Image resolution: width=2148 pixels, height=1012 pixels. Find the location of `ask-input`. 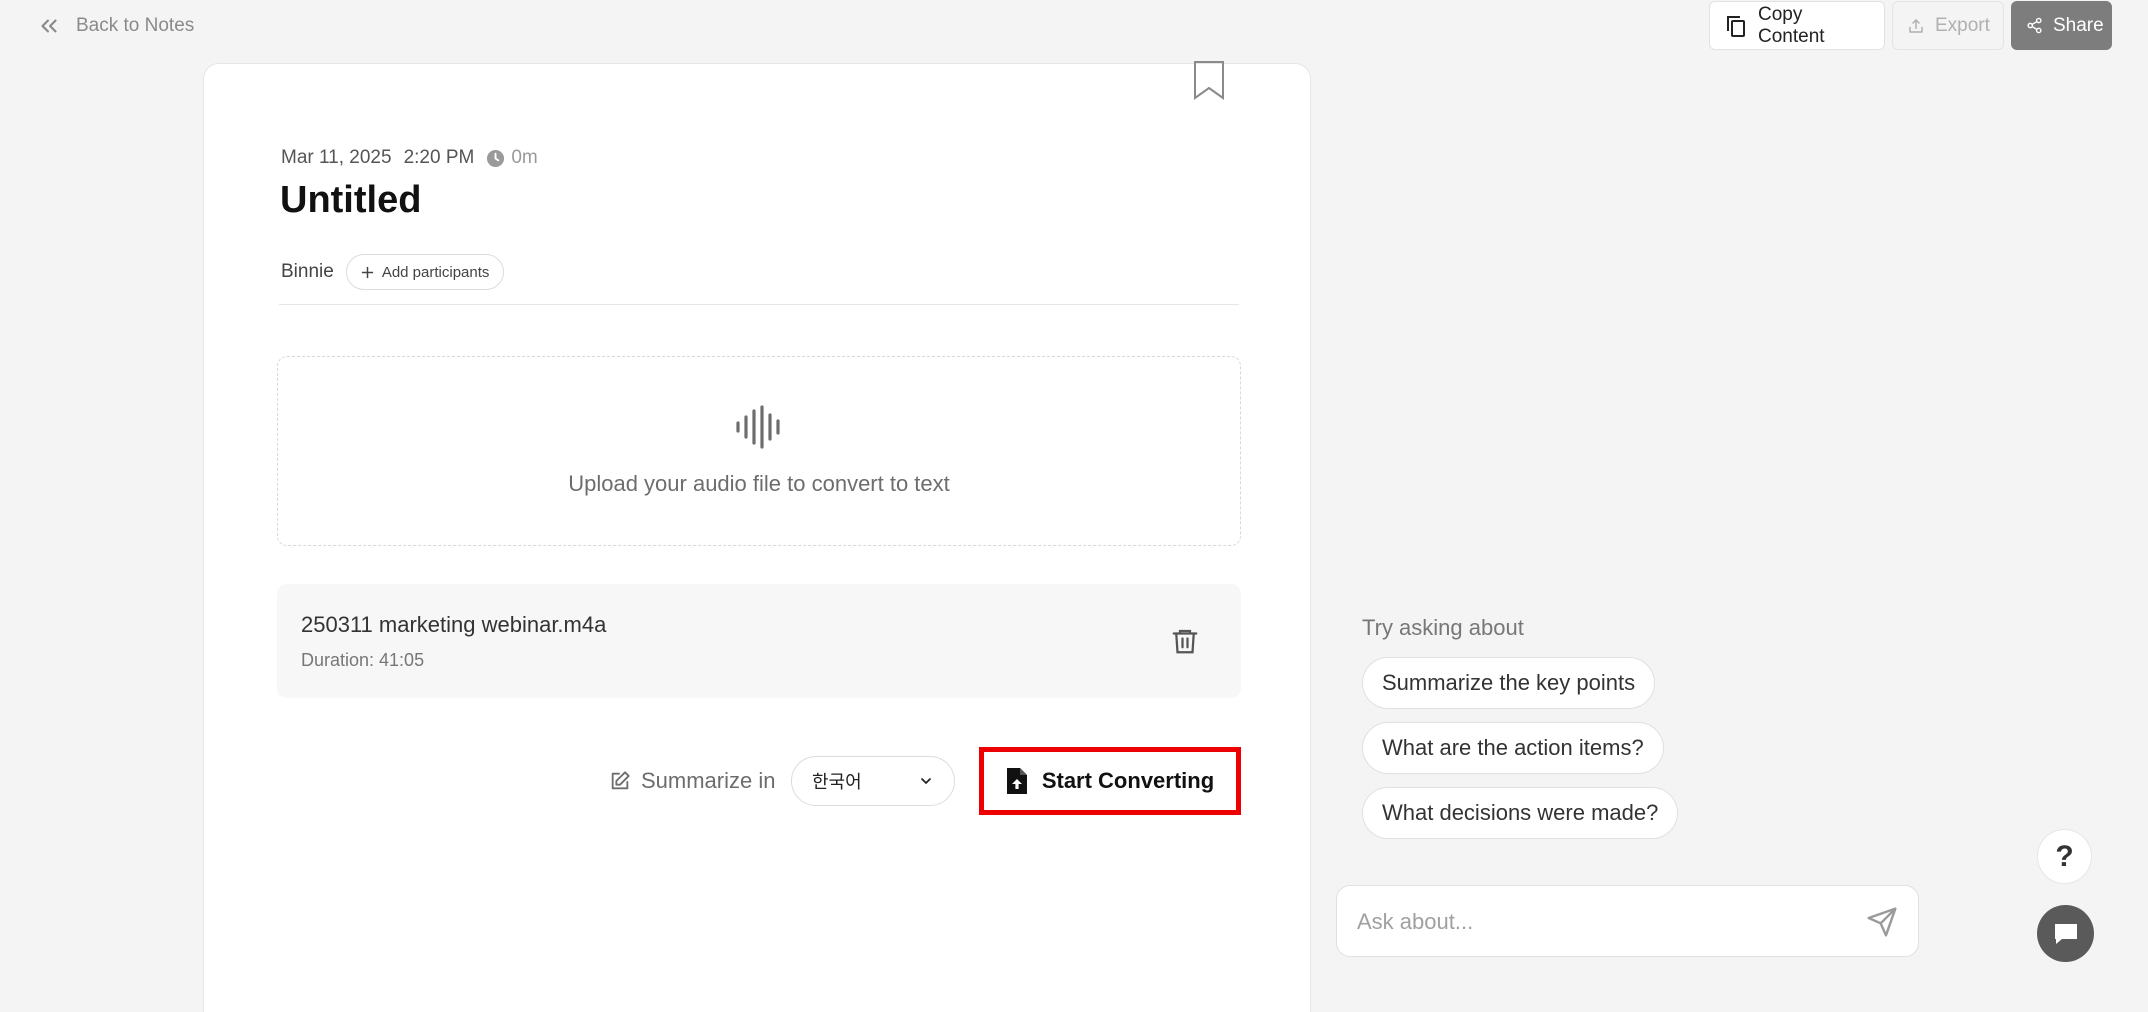

ask-input is located at coordinates (1597, 922).